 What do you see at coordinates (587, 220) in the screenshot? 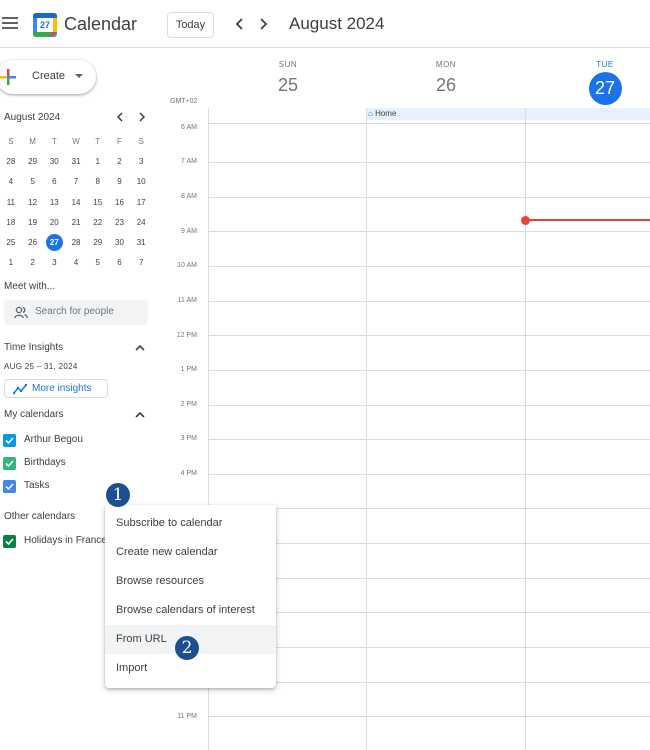
I see `current-time-line` at bounding box center [587, 220].